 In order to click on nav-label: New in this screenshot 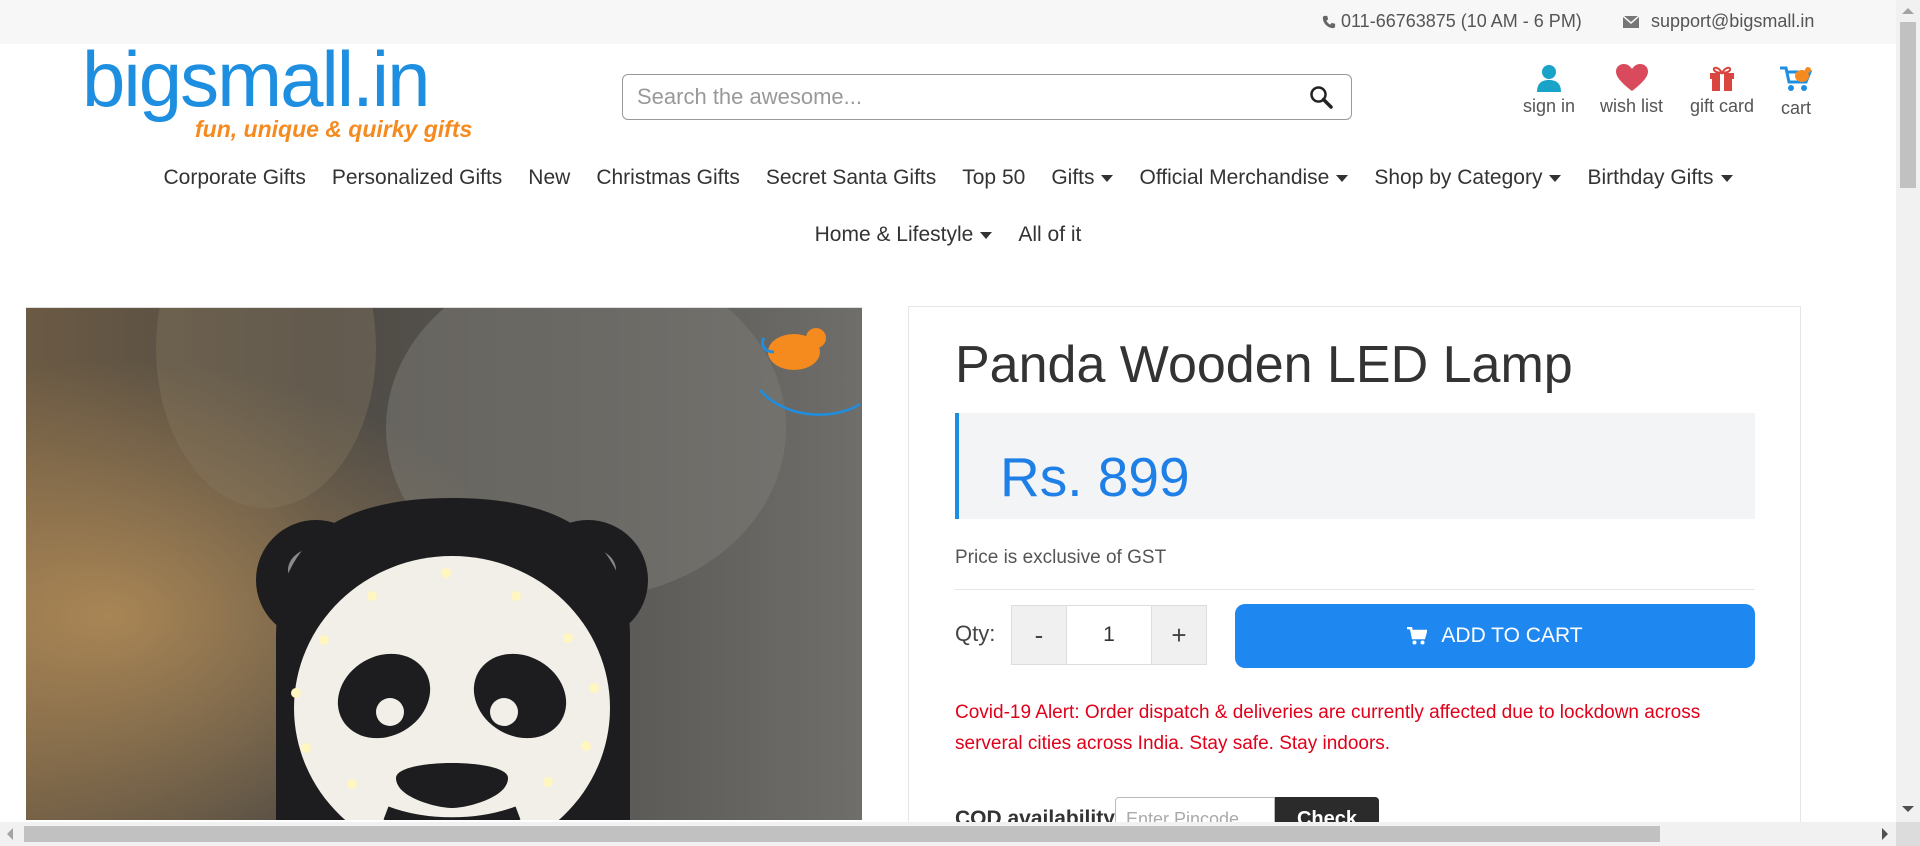, I will do `click(549, 177)`.